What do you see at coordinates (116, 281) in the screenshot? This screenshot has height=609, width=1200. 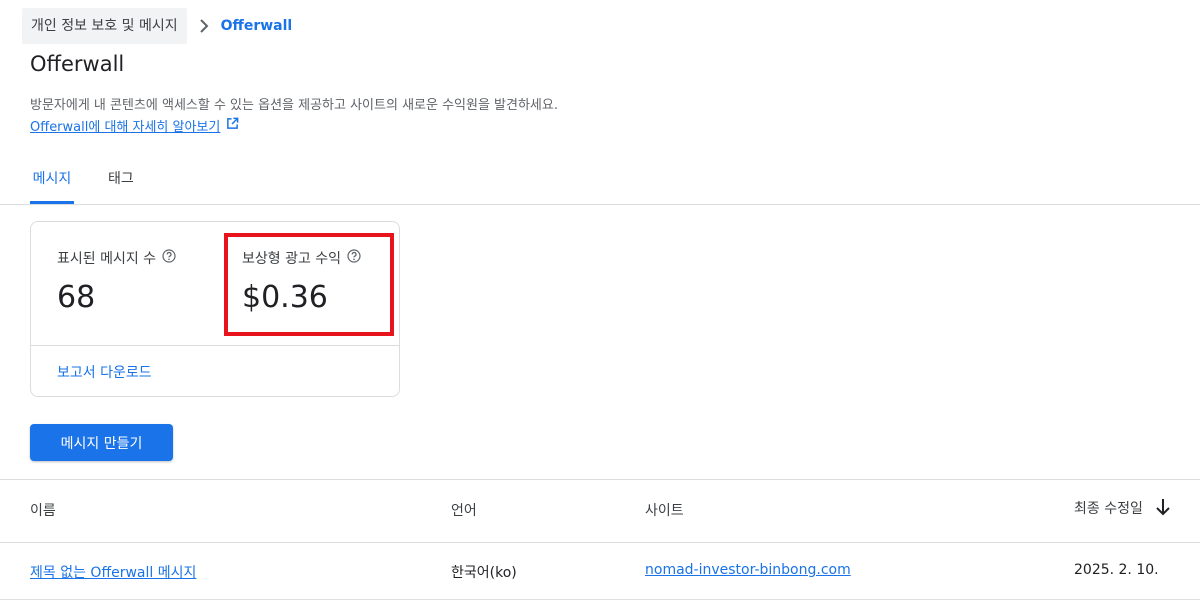 I see `stat-messages-shown: 표시된 메시지 수 68` at bounding box center [116, 281].